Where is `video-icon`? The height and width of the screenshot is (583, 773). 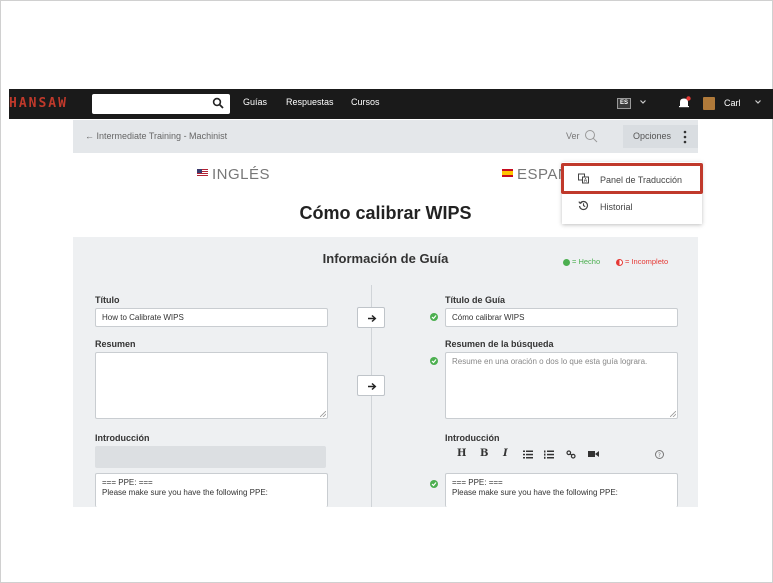
video-icon is located at coordinates (593, 454).